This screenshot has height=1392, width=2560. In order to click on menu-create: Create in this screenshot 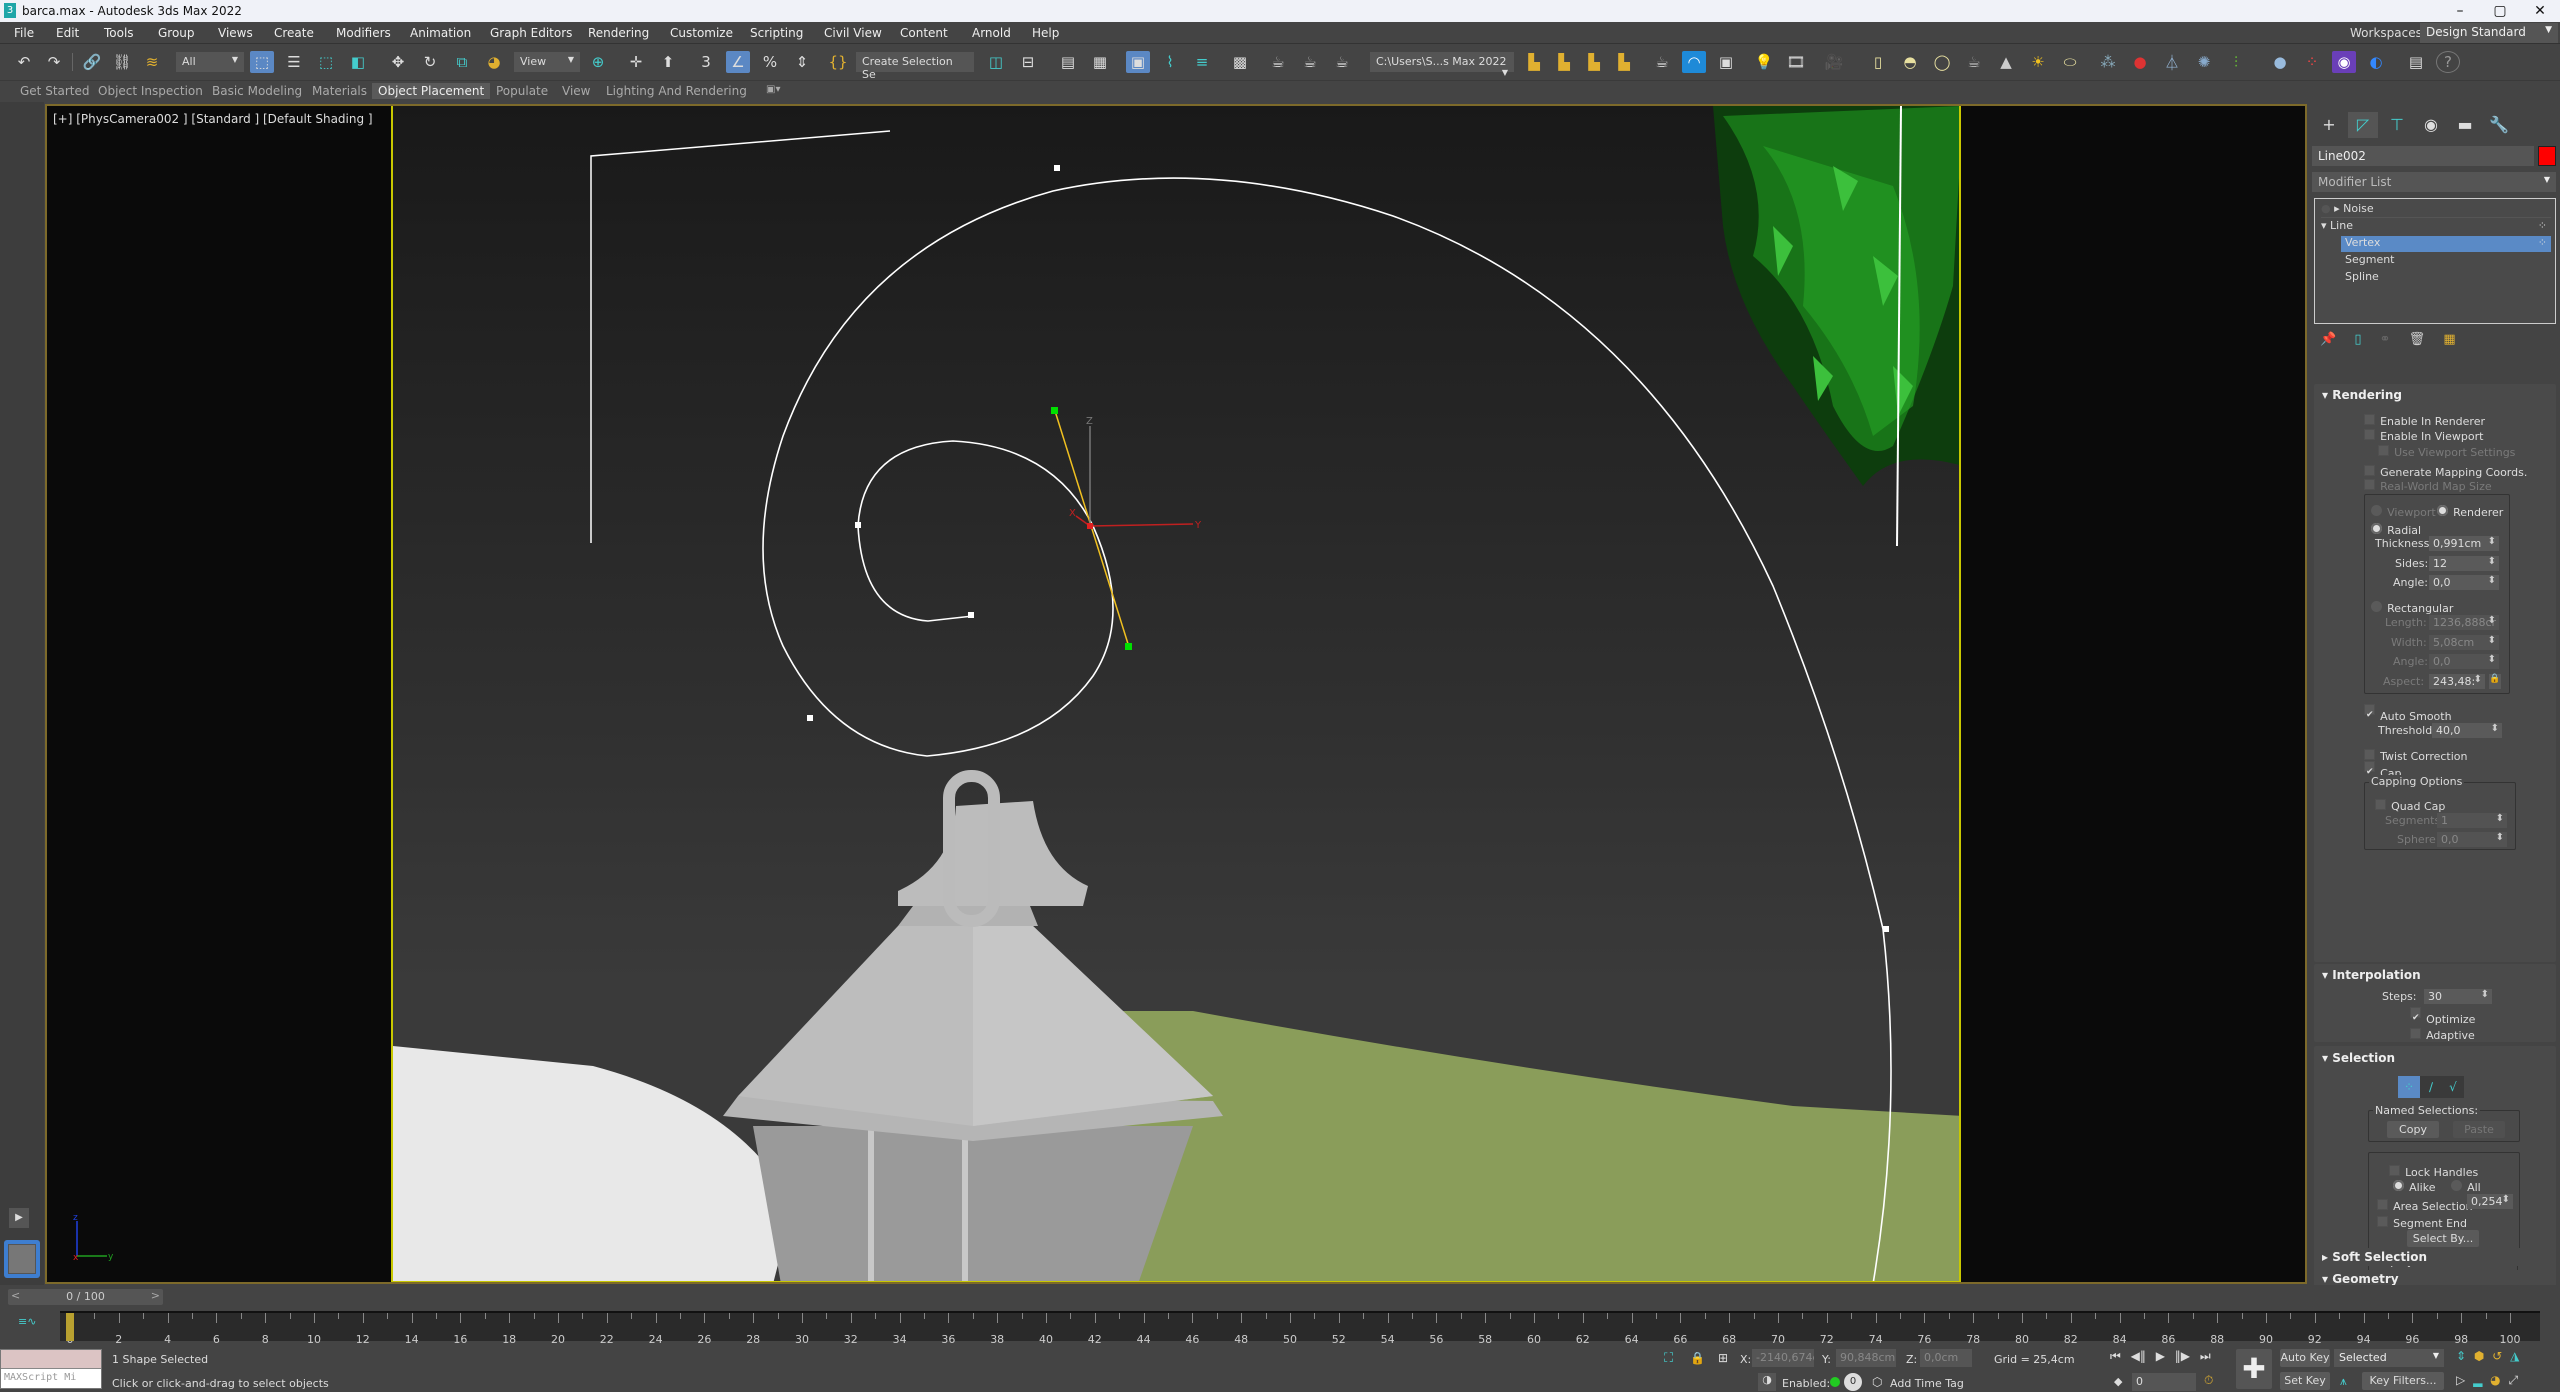, I will do `click(294, 33)`.